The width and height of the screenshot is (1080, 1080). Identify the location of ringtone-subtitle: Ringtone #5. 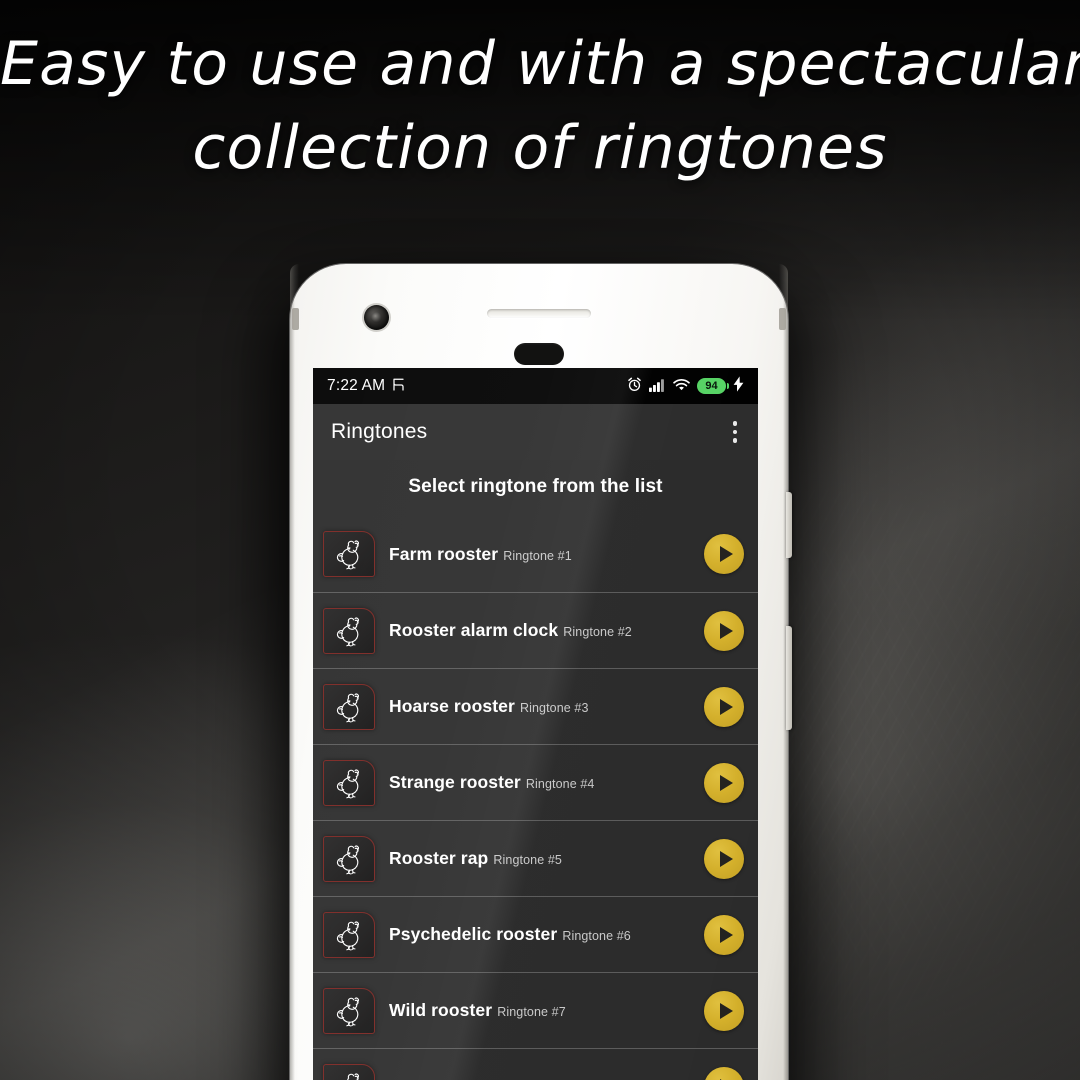
(527, 860).